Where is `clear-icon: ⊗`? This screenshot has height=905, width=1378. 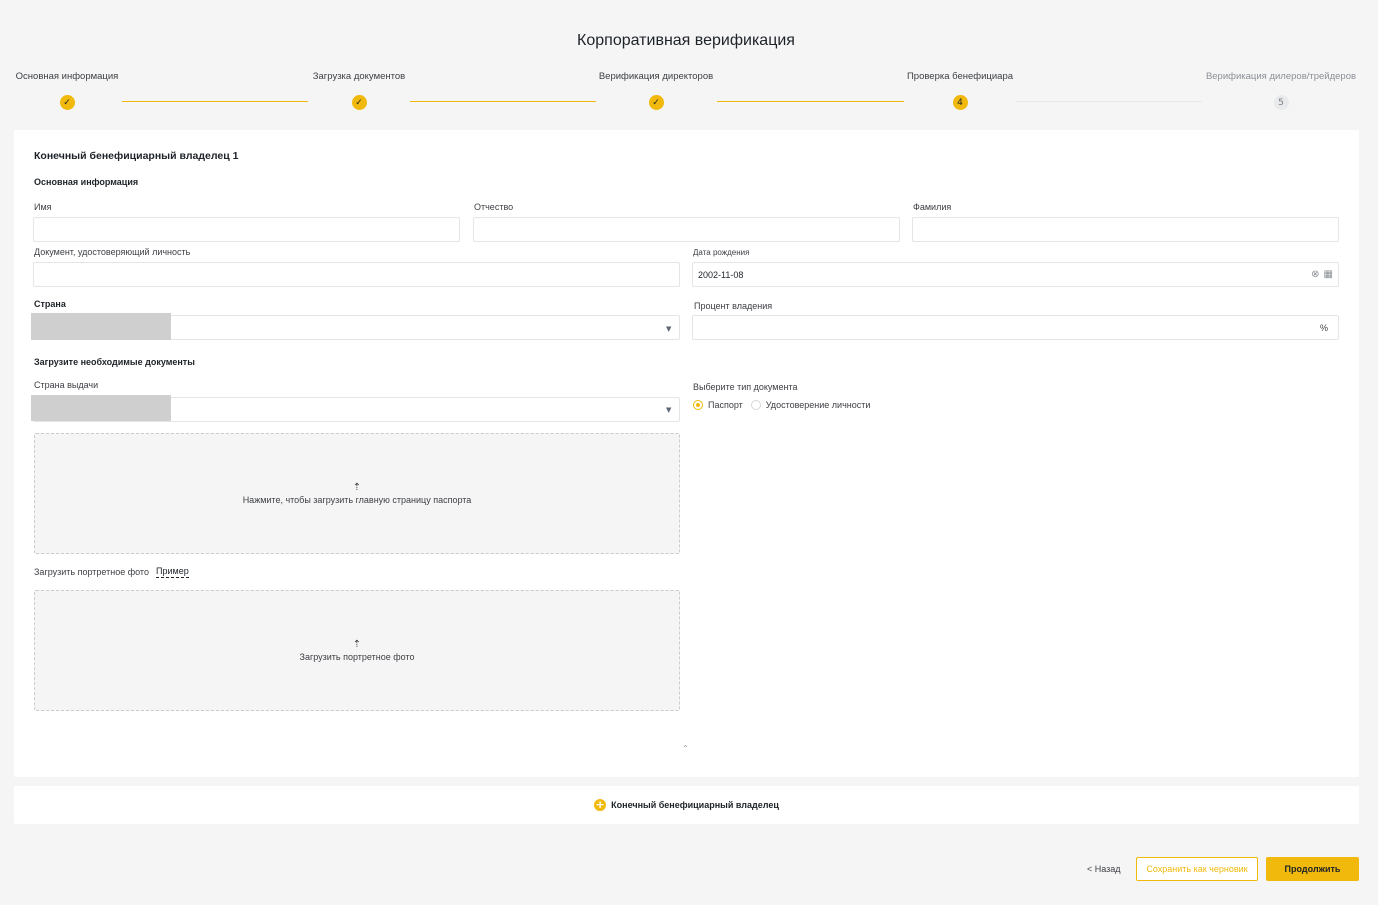 clear-icon: ⊗ is located at coordinates (1315, 274).